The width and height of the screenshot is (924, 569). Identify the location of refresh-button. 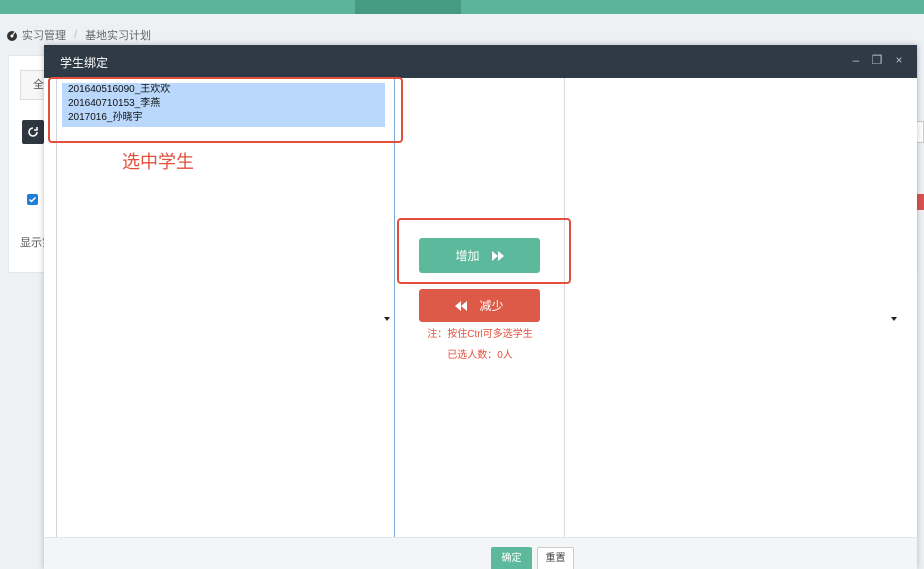
(33, 132).